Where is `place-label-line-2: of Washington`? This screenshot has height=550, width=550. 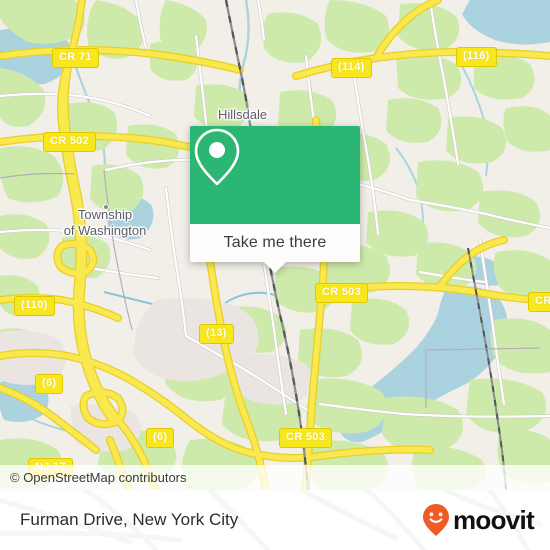 place-label-line-2: of Washington is located at coordinates (105, 230).